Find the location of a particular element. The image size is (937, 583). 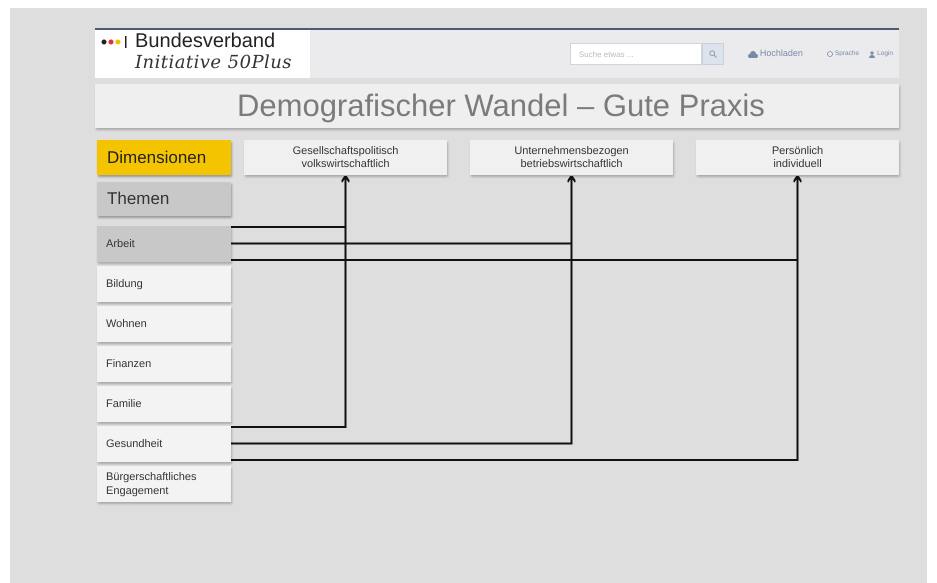

themes-button: Themen is located at coordinates (164, 199).